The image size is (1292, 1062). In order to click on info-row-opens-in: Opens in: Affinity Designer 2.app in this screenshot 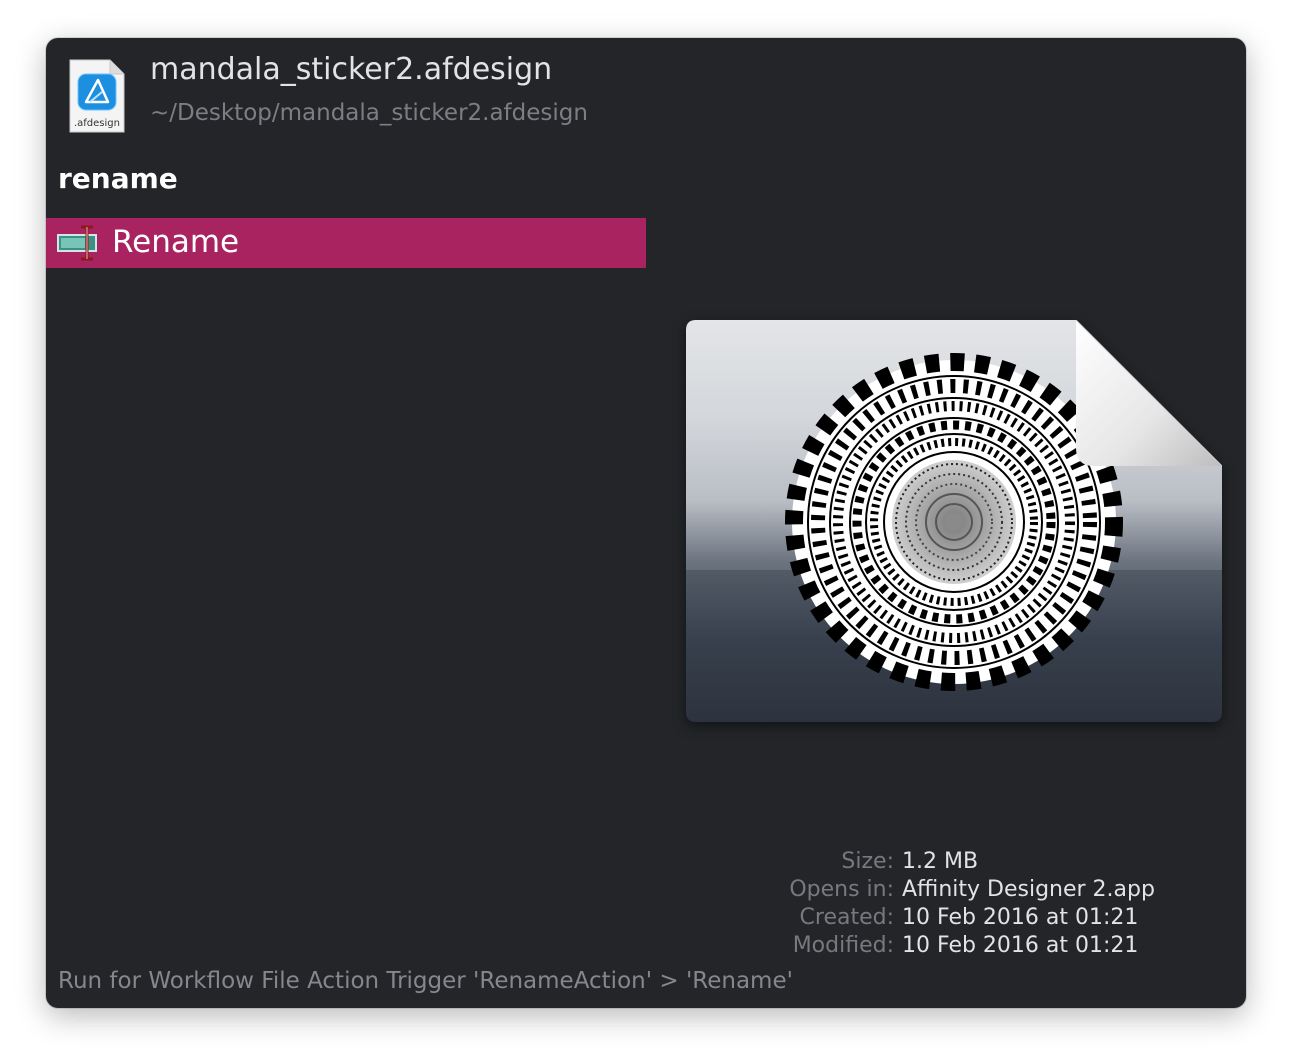, I will do `click(996, 890)`.